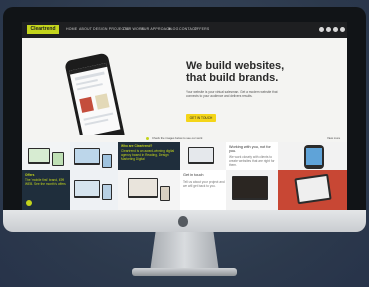  I want to click on tile-watch, so click(312, 157).